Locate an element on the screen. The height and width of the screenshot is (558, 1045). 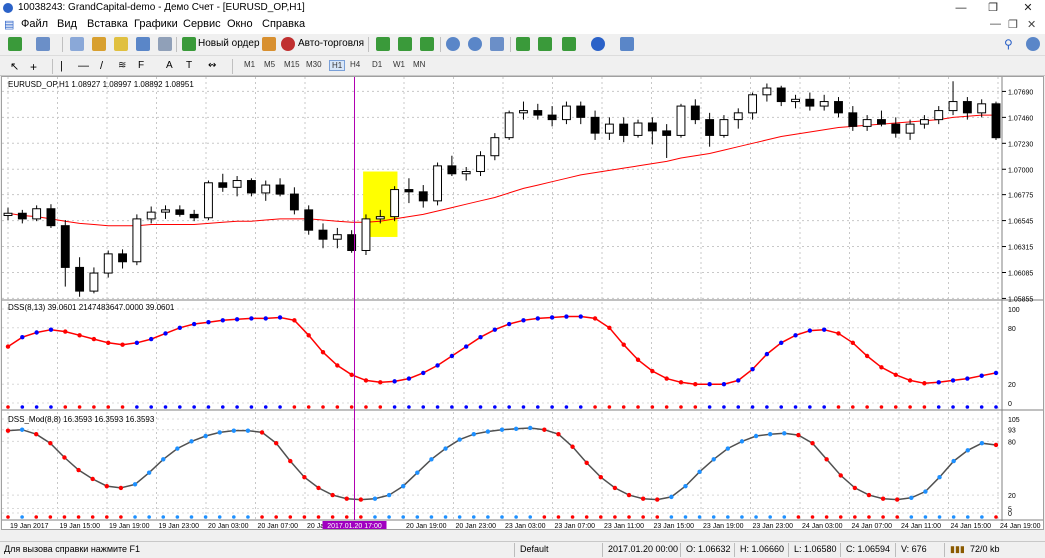
arrows-icon: ↭ is located at coordinates (212, 65).